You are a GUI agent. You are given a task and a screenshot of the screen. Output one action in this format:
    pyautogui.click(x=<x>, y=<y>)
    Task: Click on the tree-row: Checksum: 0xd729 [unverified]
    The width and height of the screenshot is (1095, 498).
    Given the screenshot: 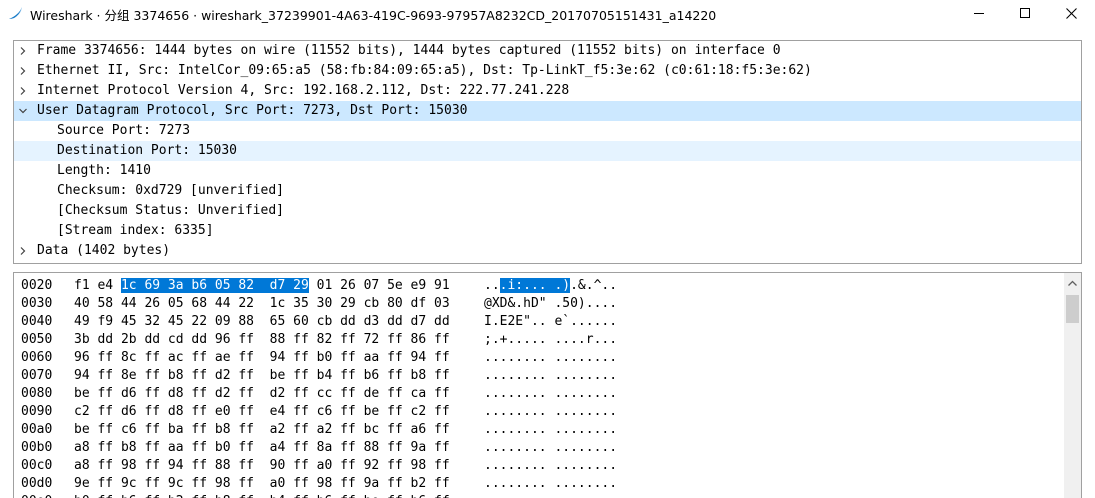 What is the action you would take?
    pyautogui.click(x=547, y=191)
    